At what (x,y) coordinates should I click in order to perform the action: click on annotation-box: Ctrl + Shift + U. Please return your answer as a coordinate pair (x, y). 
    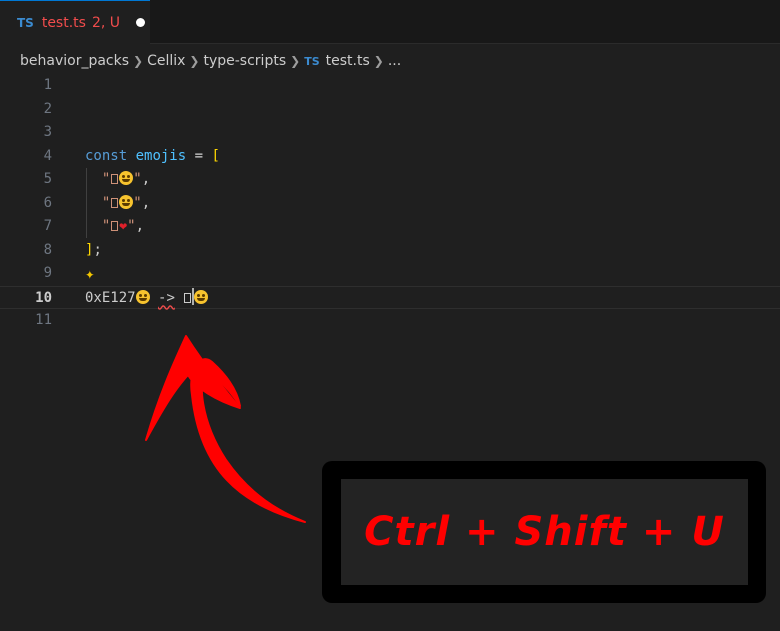
    Looking at the image, I should click on (544, 532).